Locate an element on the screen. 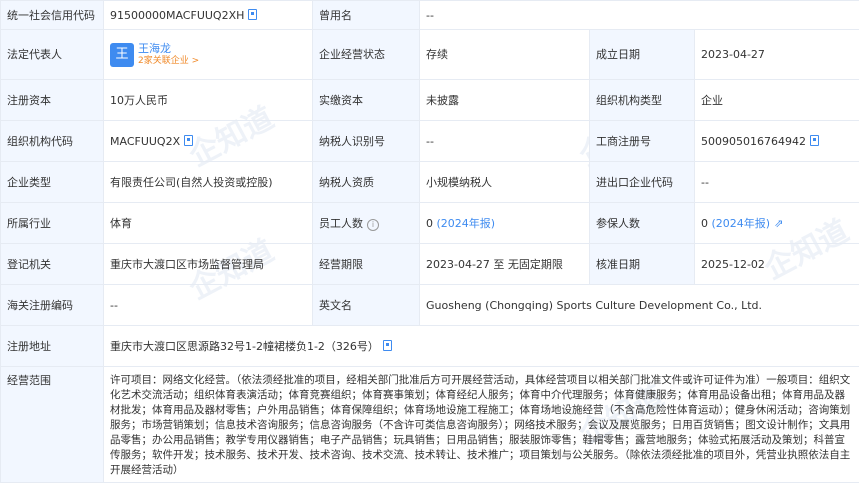 The height and width of the screenshot is (501, 859). approval-date-value: 2025-12-02 is located at coordinates (776, 264).